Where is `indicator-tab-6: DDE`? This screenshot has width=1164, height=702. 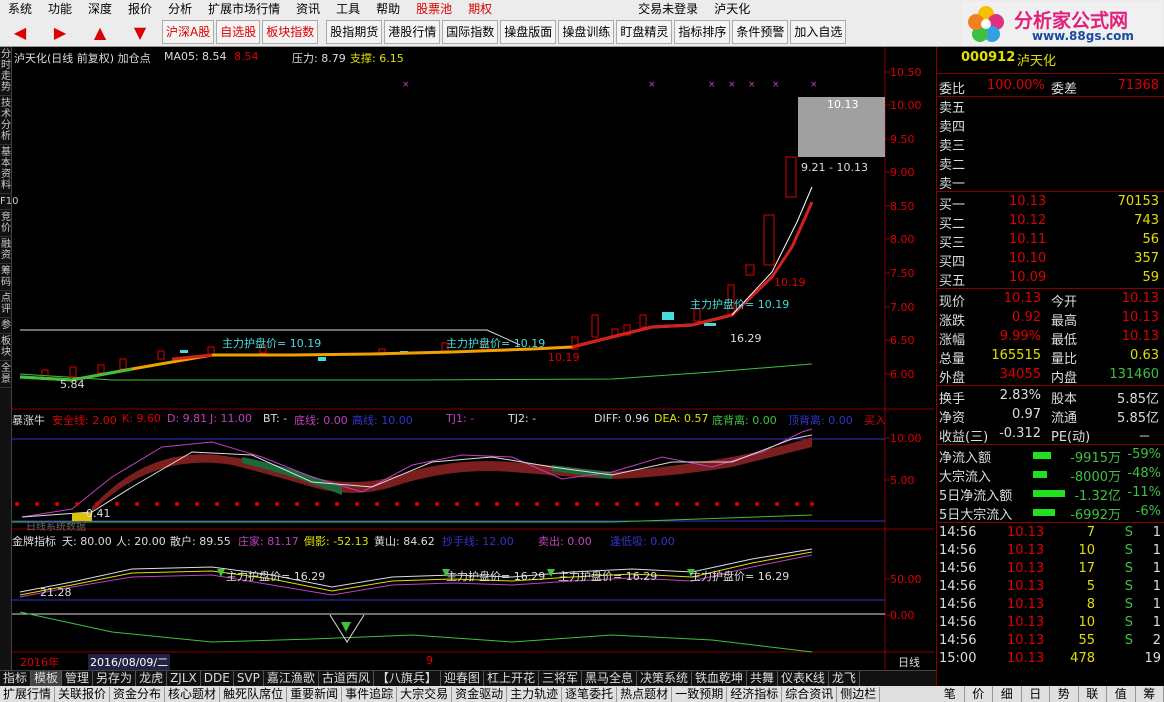 indicator-tab-6: DDE is located at coordinates (217, 678).